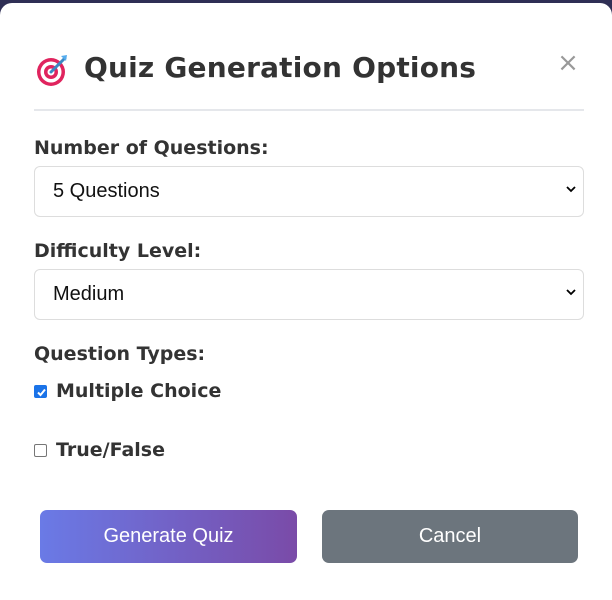  Describe the element at coordinates (110, 450) in the screenshot. I see `true-false-label: True/False` at that location.